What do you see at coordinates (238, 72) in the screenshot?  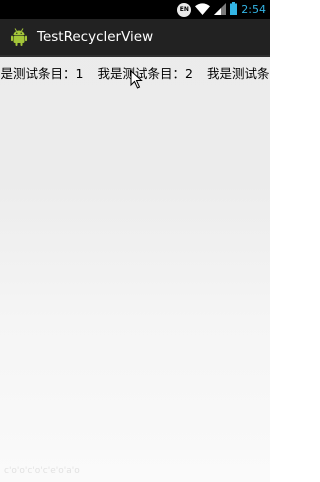 I see `list-item: 我是测试条目：3` at bounding box center [238, 72].